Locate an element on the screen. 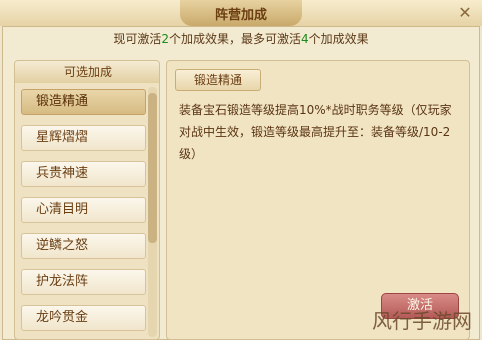  scrollbar-thumb is located at coordinates (152, 168).